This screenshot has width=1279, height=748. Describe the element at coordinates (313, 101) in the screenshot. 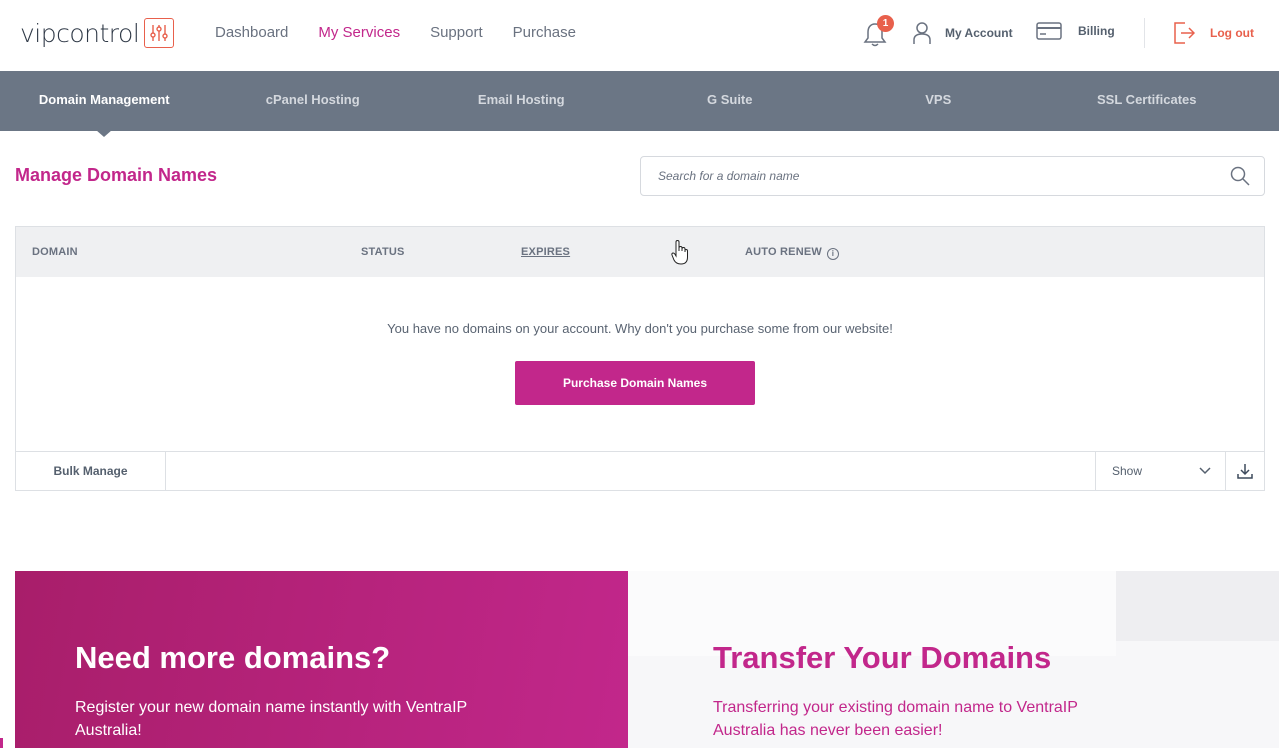

I see `tab-cpanel-hosting: cPanel Hosting` at that location.